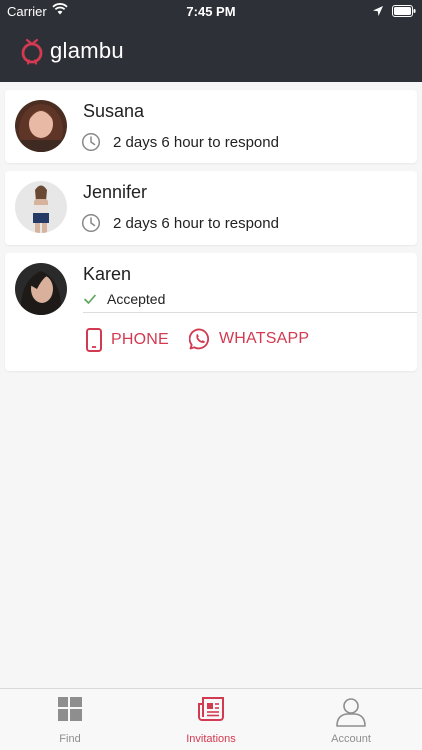  I want to click on tab-account: Account, so click(351, 719).